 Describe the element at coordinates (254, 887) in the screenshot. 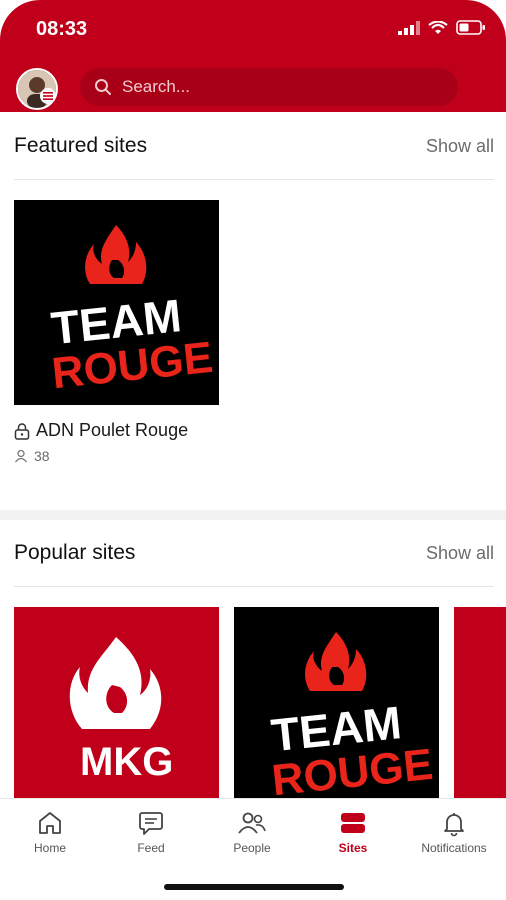

I see `home-indicator` at that location.